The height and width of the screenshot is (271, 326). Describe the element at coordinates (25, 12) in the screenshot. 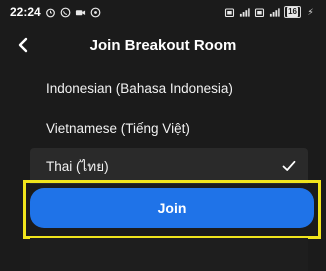

I see `status-time: 22:24` at that location.